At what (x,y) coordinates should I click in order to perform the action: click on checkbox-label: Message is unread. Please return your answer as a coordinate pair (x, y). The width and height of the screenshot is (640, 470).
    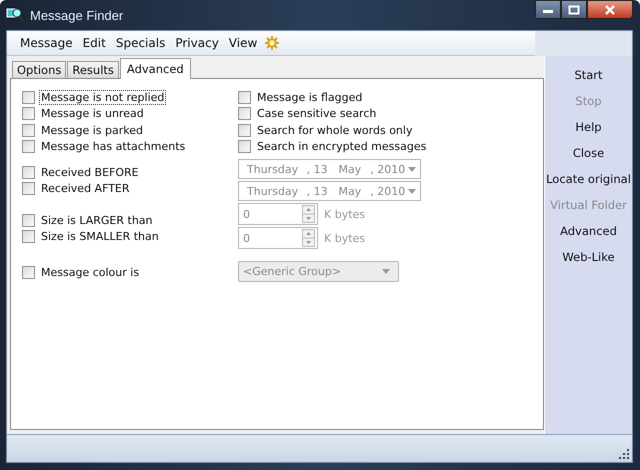
    Looking at the image, I should click on (92, 114).